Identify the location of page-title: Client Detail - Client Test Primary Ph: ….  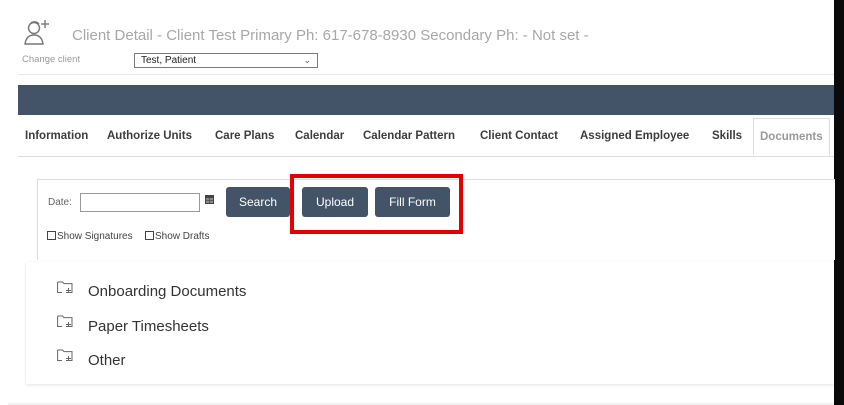
(330, 35).